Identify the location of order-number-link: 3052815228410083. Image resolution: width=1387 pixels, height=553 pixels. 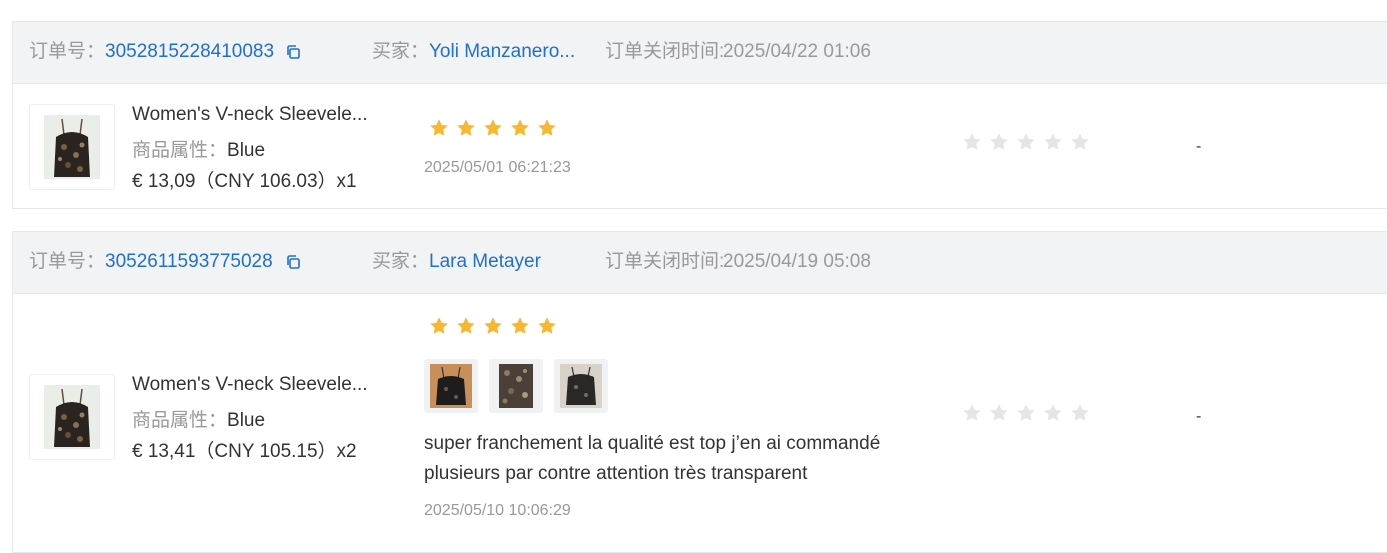
(189, 52).